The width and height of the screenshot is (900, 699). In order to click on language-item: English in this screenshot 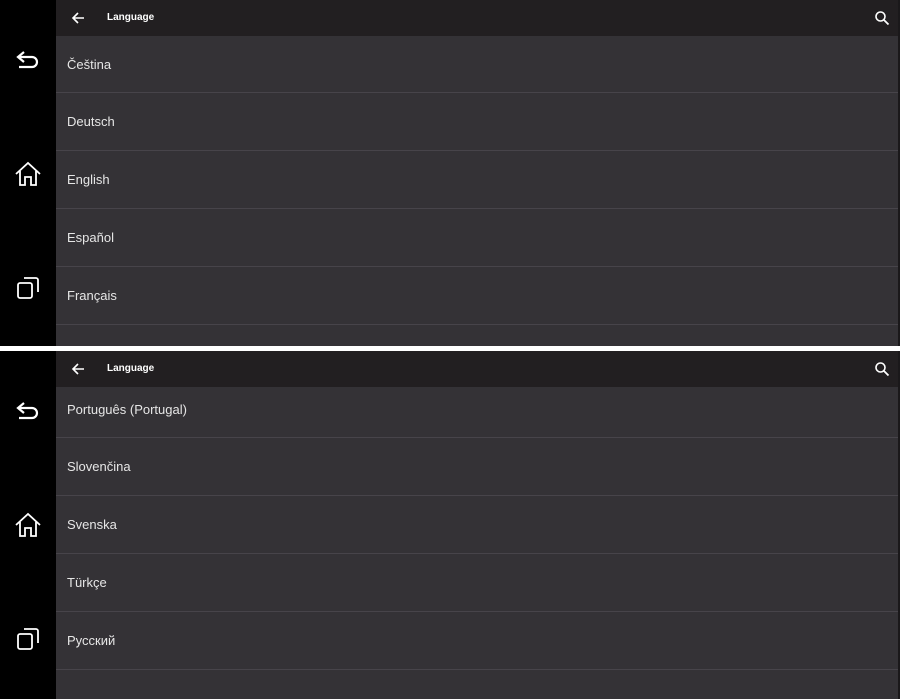, I will do `click(477, 180)`.